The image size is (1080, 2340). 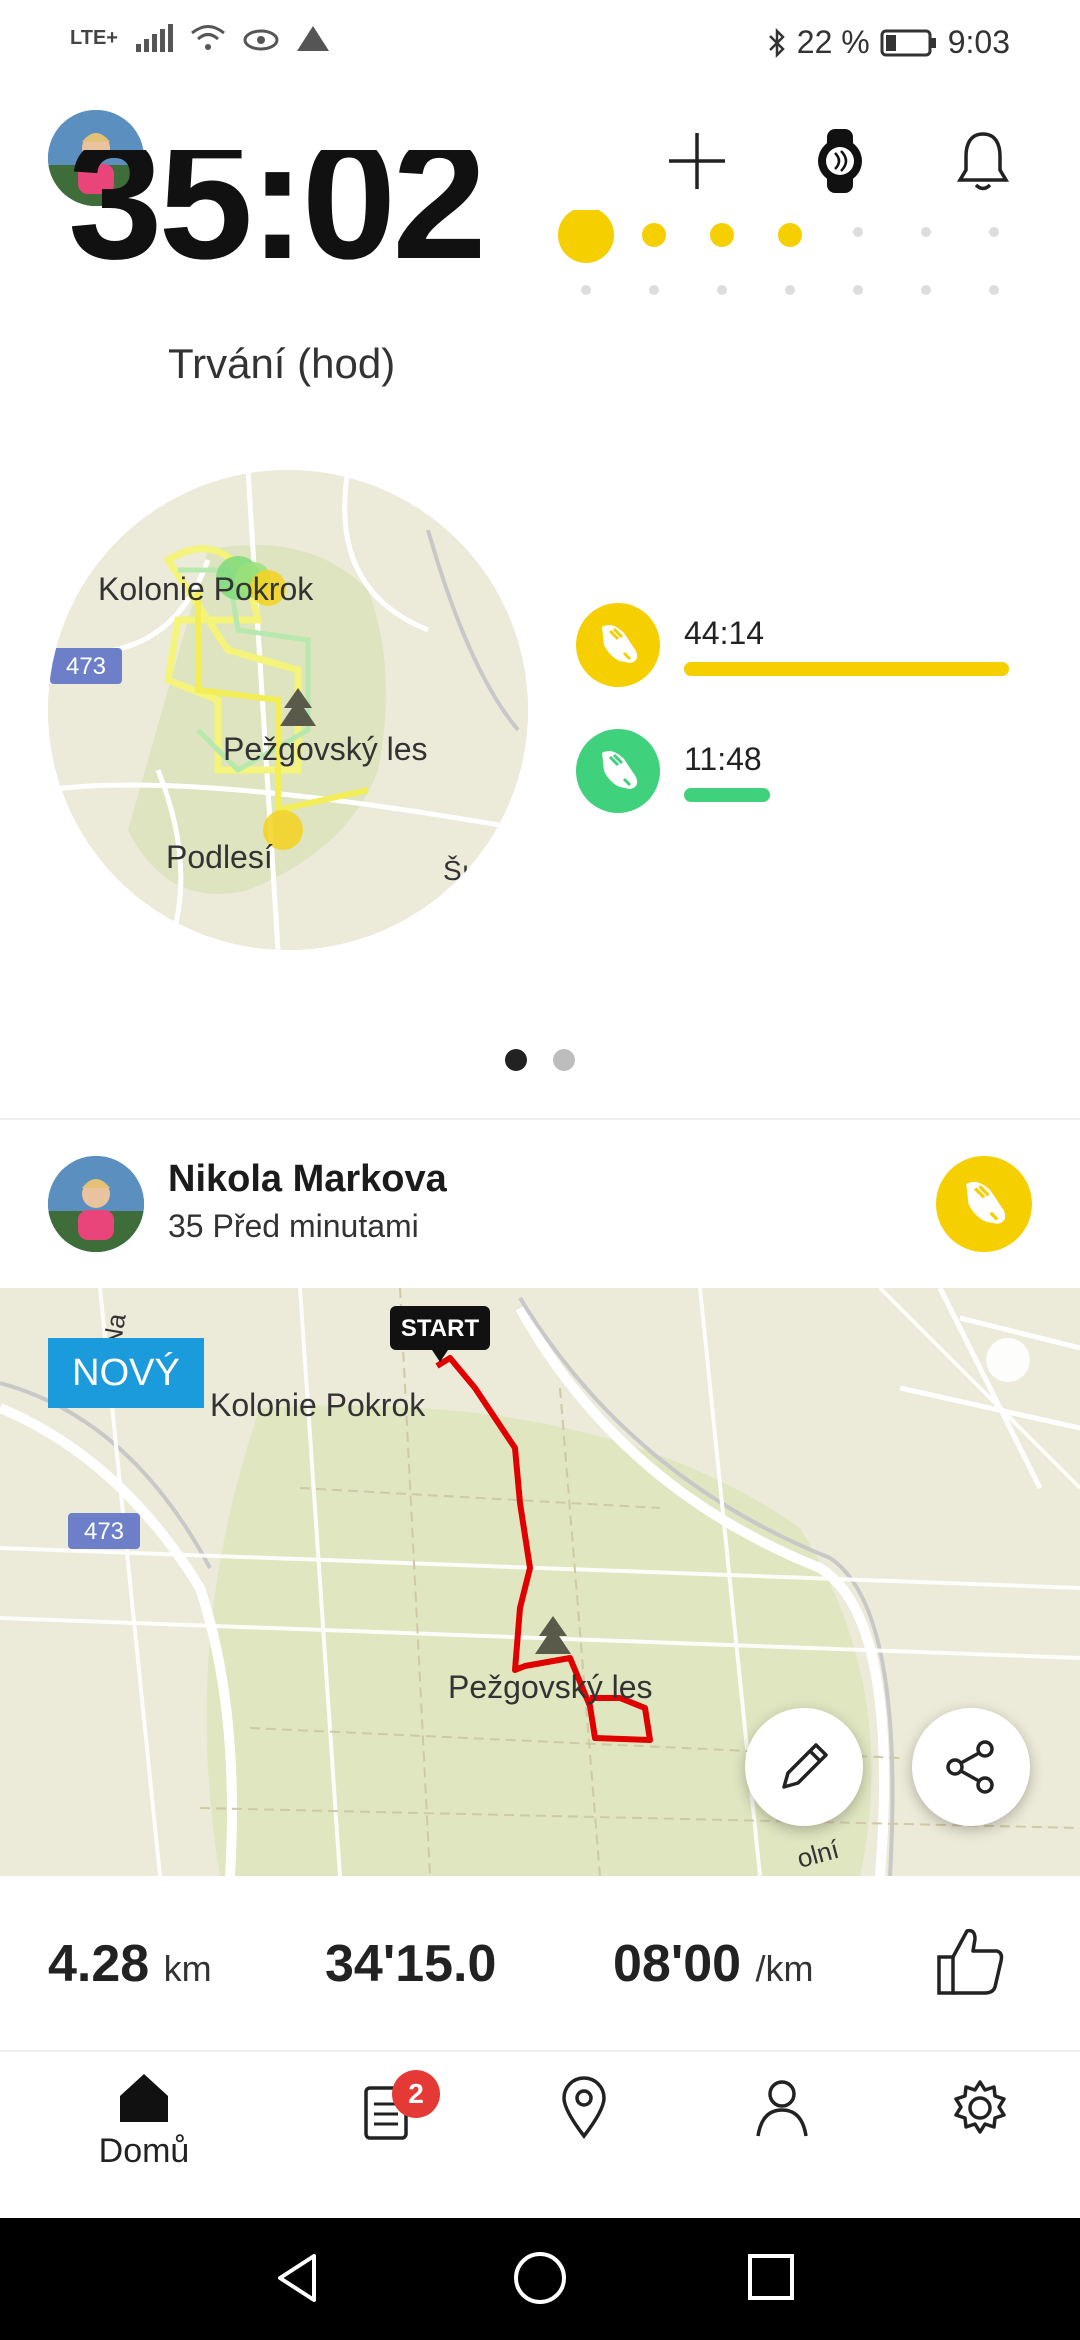 What do you see at coordinates (94, 37) in the screenshot?
I see `network-type: LTE+` at bounding box center [94, 37].